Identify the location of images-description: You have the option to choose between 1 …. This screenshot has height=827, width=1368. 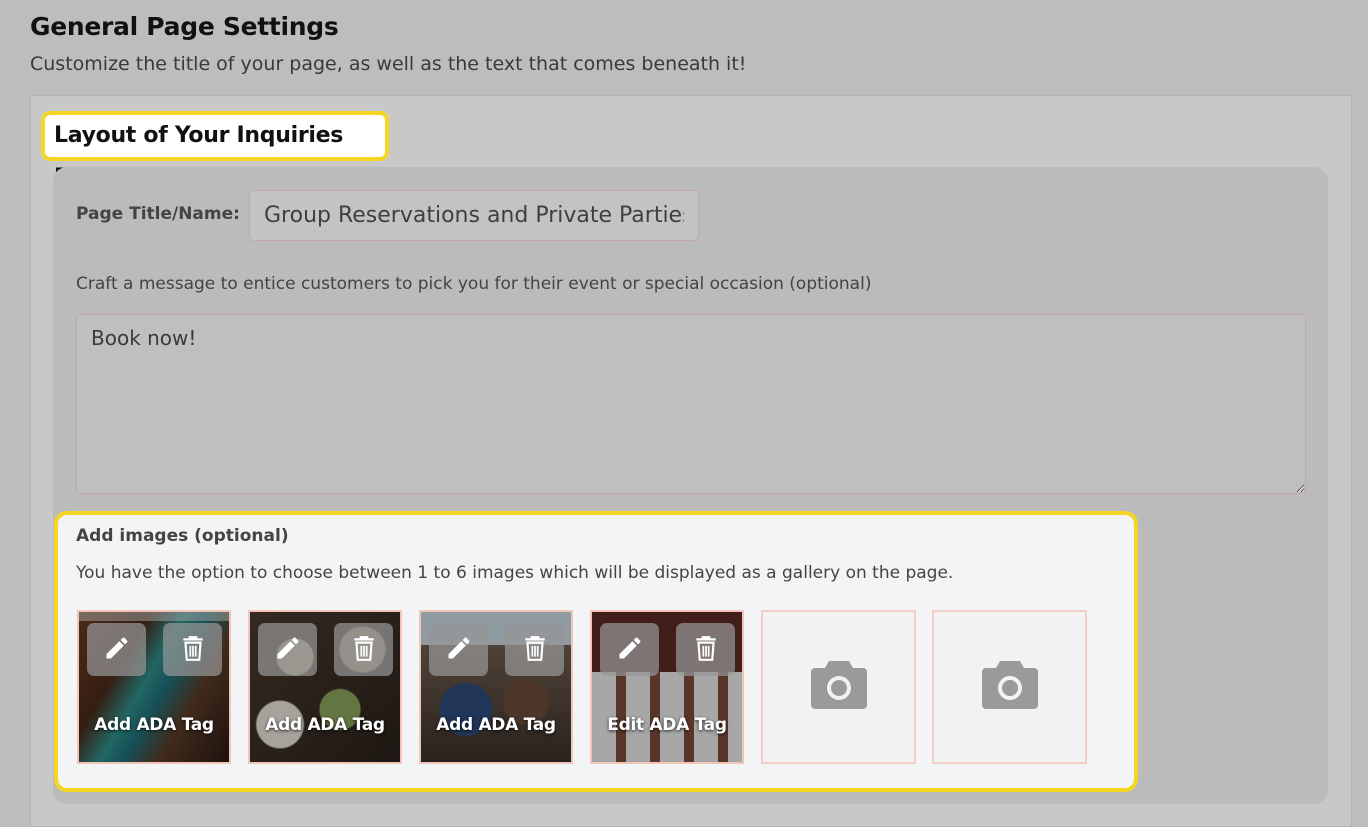
(515, 573).